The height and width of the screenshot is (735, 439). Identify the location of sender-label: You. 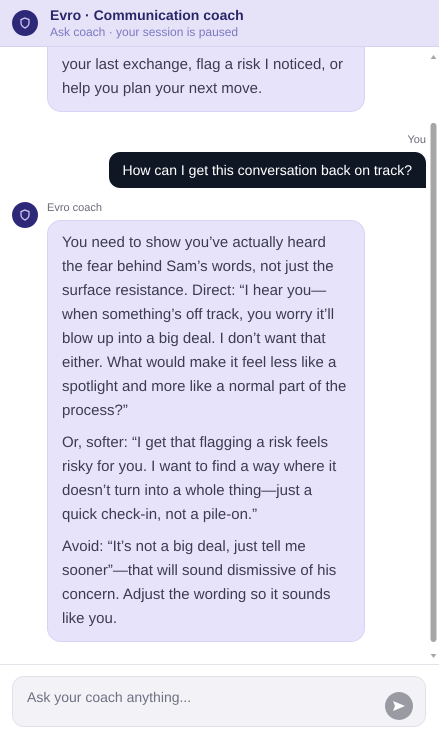
(416, 140).